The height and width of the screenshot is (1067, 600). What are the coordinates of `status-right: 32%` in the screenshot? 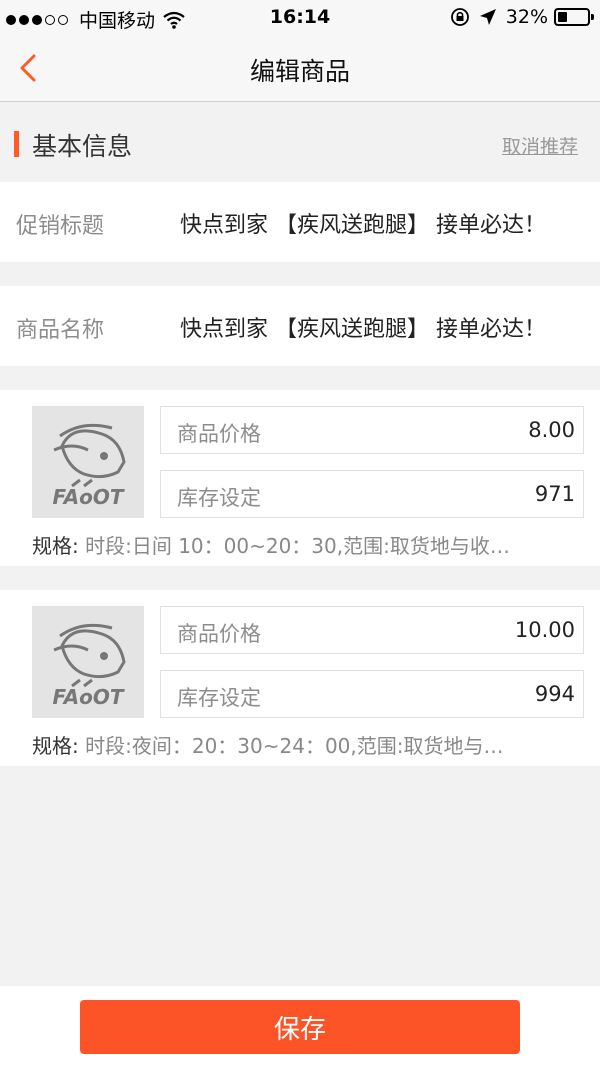 It's located at (522, 17).